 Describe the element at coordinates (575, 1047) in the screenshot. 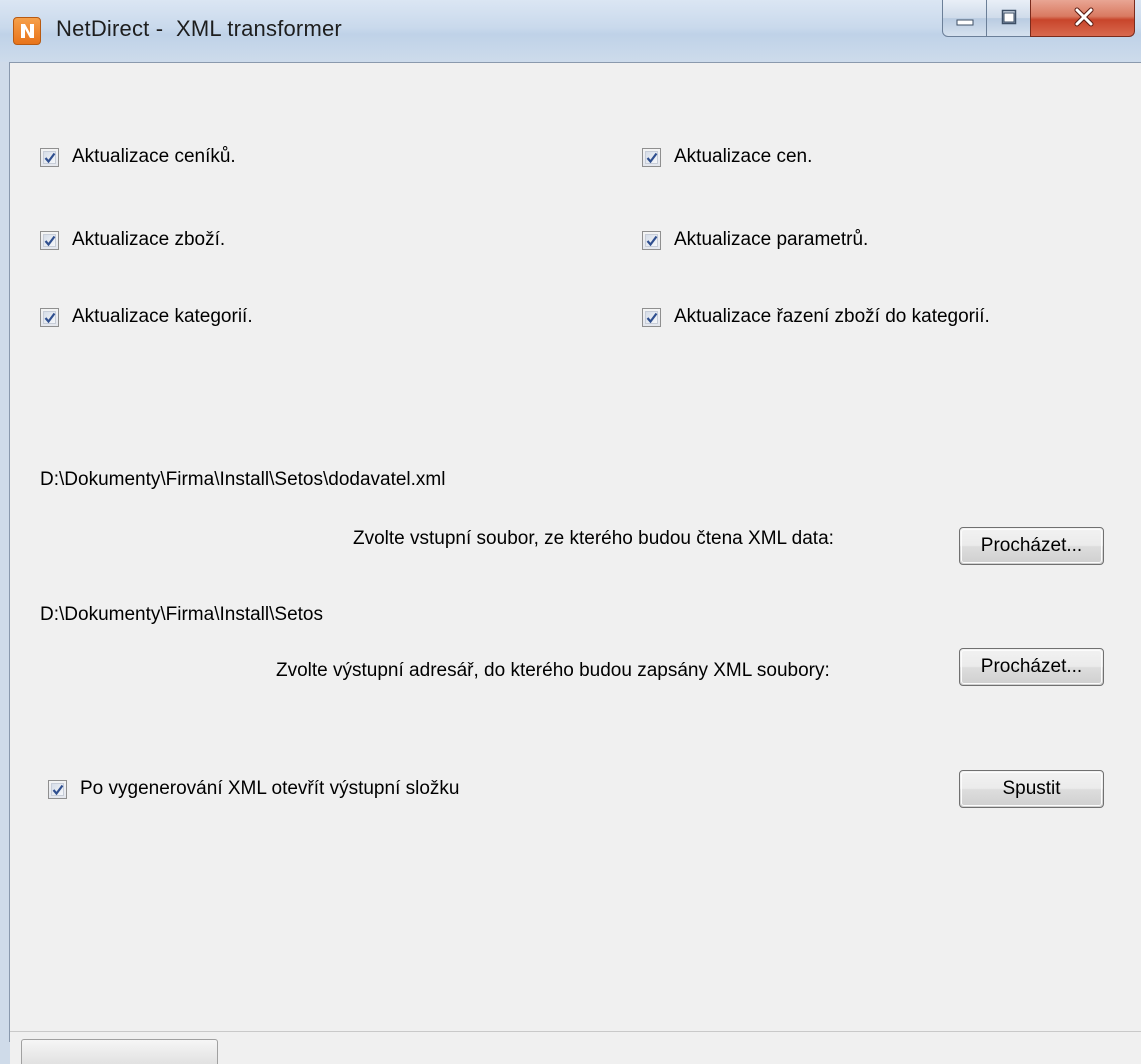

I see `status-bar` at that location.